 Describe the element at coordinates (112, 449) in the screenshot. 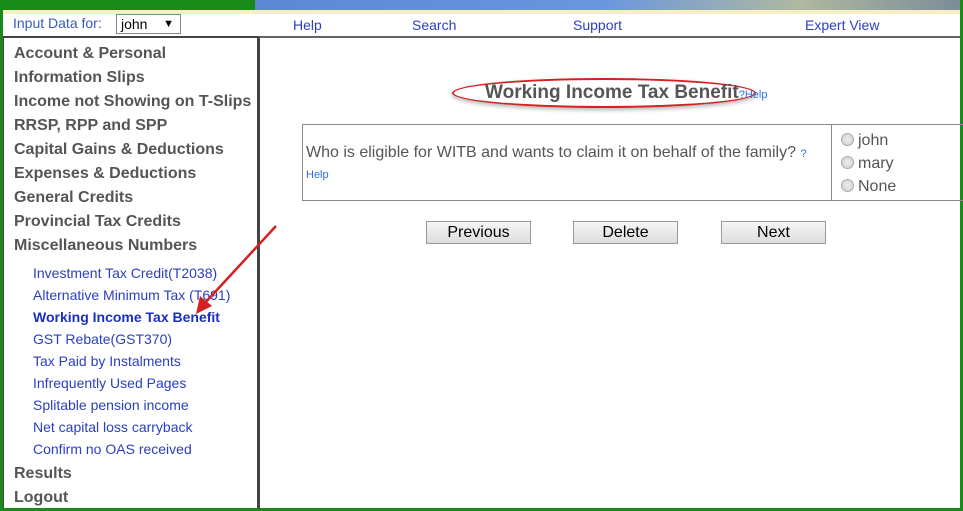

I see `sidebar-link: Confirm no OAS received` at that location.